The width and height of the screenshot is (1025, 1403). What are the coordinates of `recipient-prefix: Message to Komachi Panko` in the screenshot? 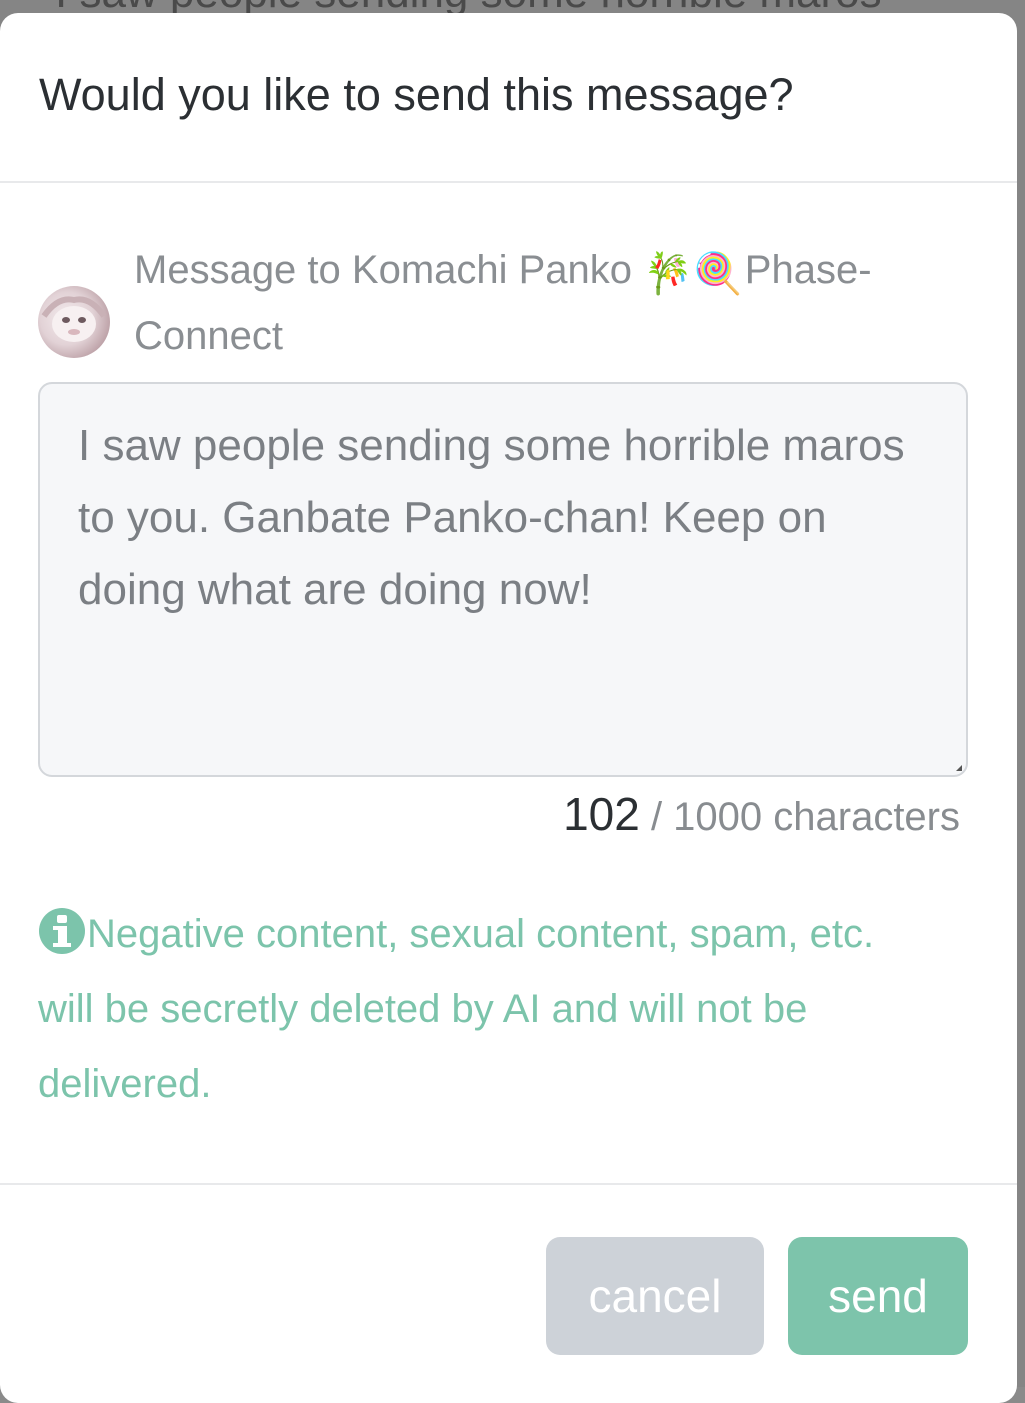 It's located at (383, 270).